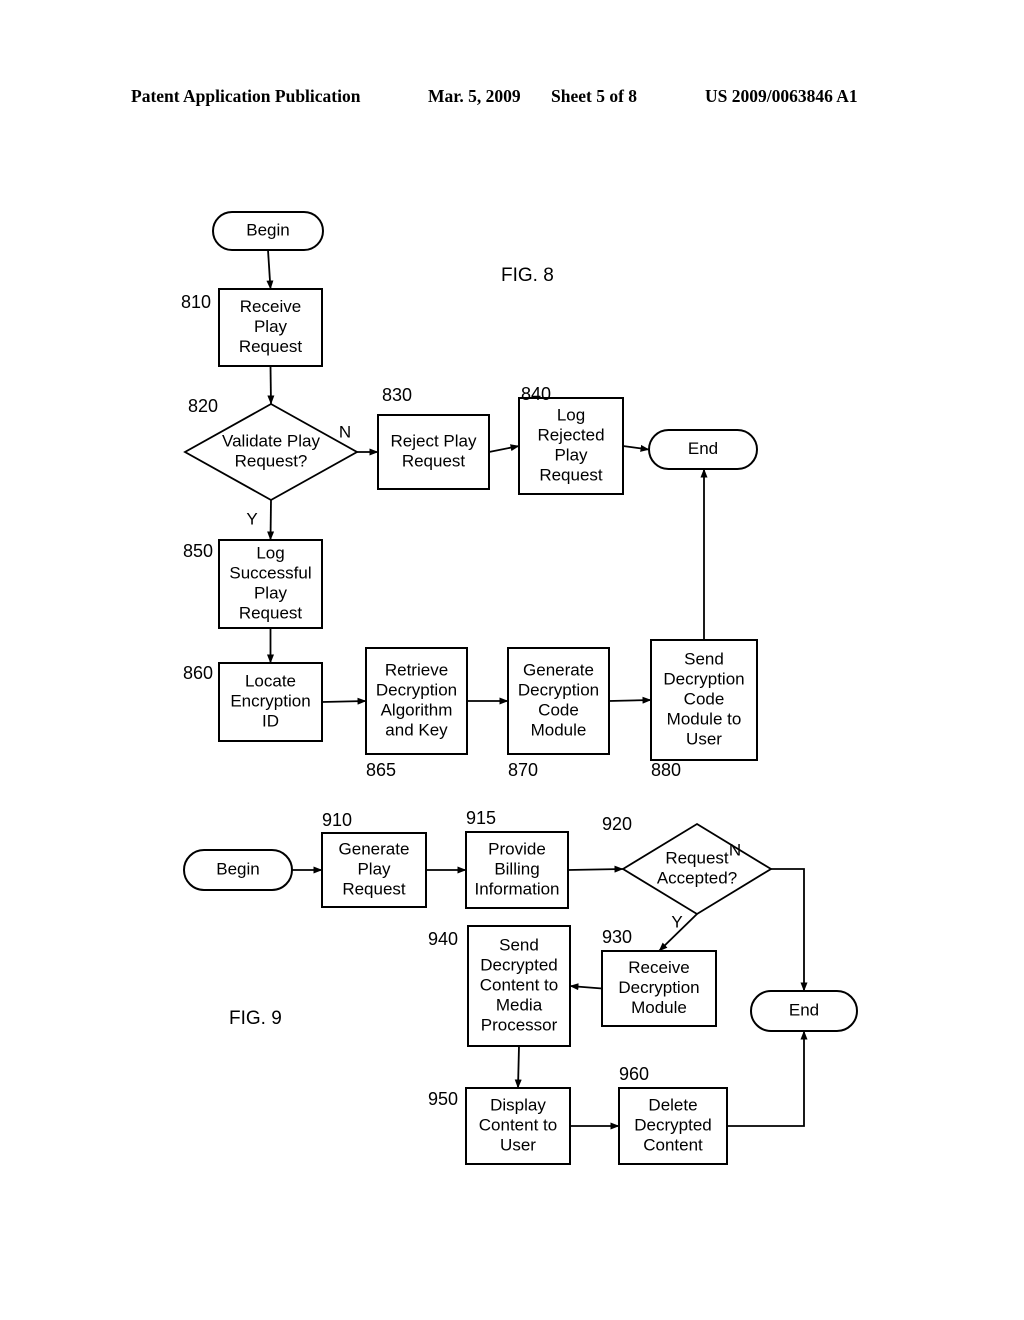  I want to click on reference-numeral-820: 820, so click(203, 406).